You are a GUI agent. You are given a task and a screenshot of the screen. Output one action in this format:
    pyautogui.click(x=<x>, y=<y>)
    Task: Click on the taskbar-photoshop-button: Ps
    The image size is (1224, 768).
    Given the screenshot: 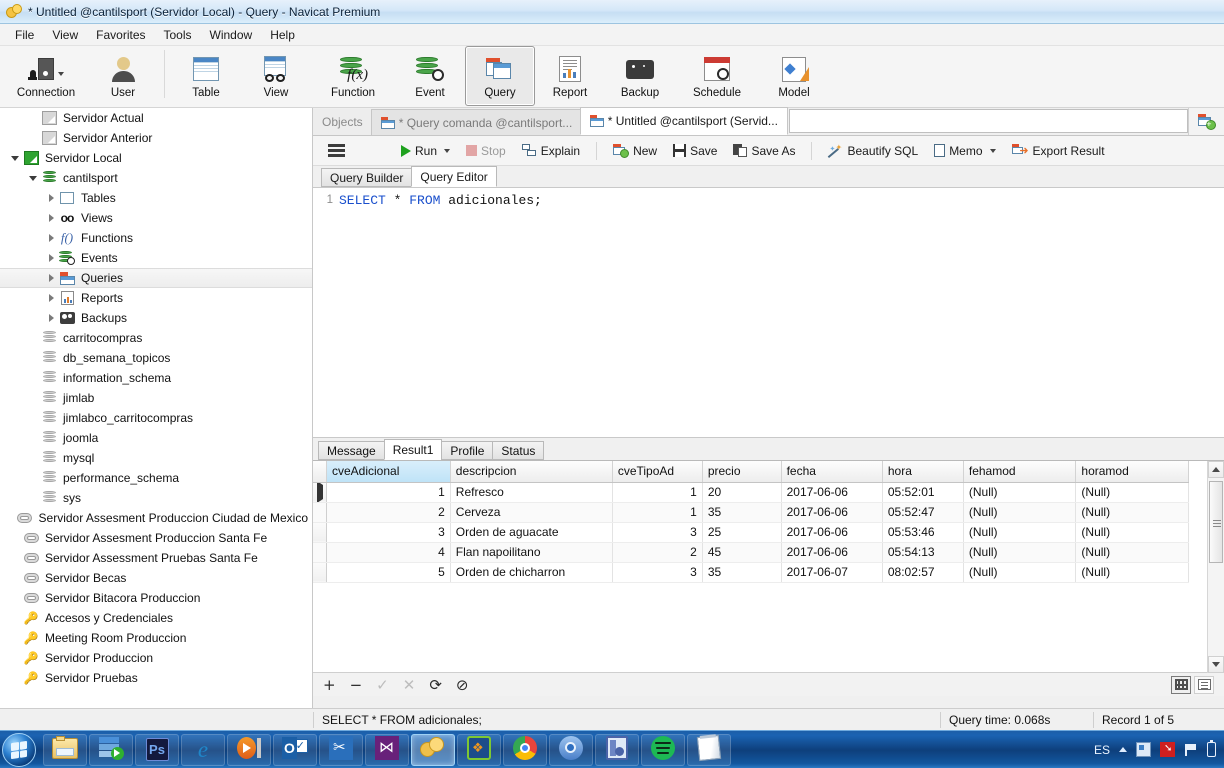 What is the action you would take?
    pyautogui.click(x=157, y=749)
    